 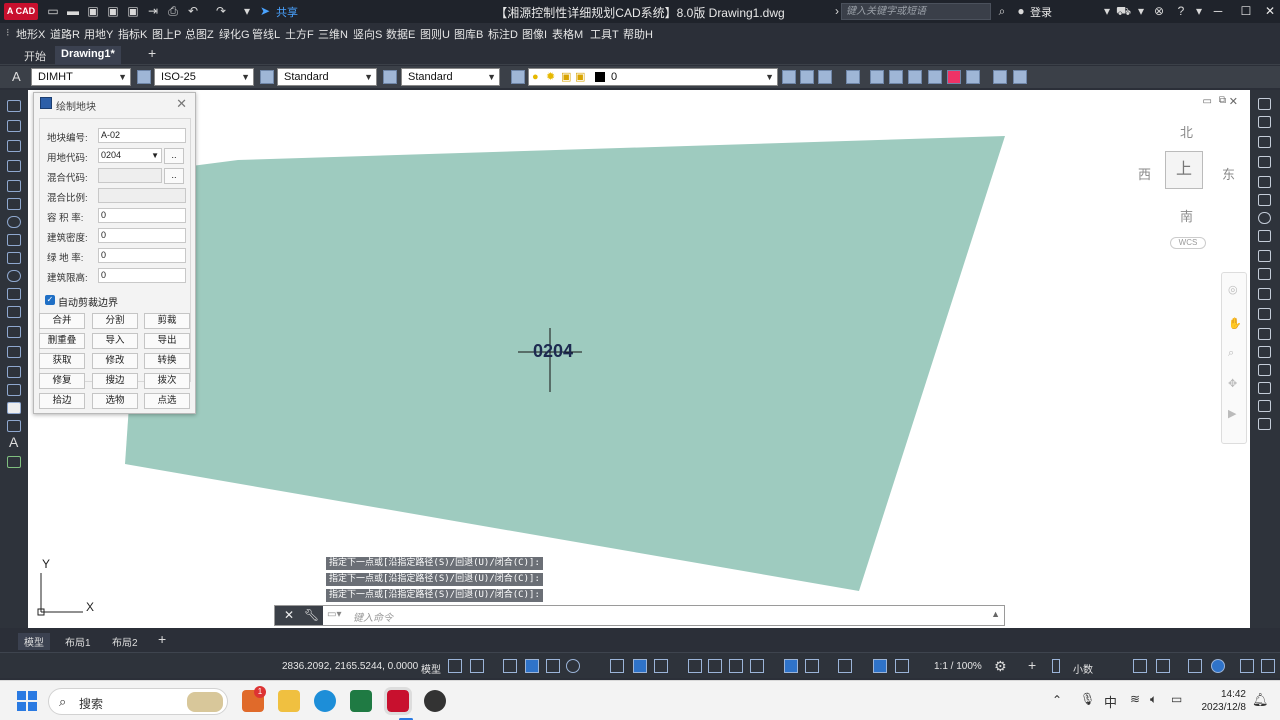 What do you see at coordinates (617, 666) in the screenshot?
I see `object-snap-tracking-icon` at bounding box center [617, 666].